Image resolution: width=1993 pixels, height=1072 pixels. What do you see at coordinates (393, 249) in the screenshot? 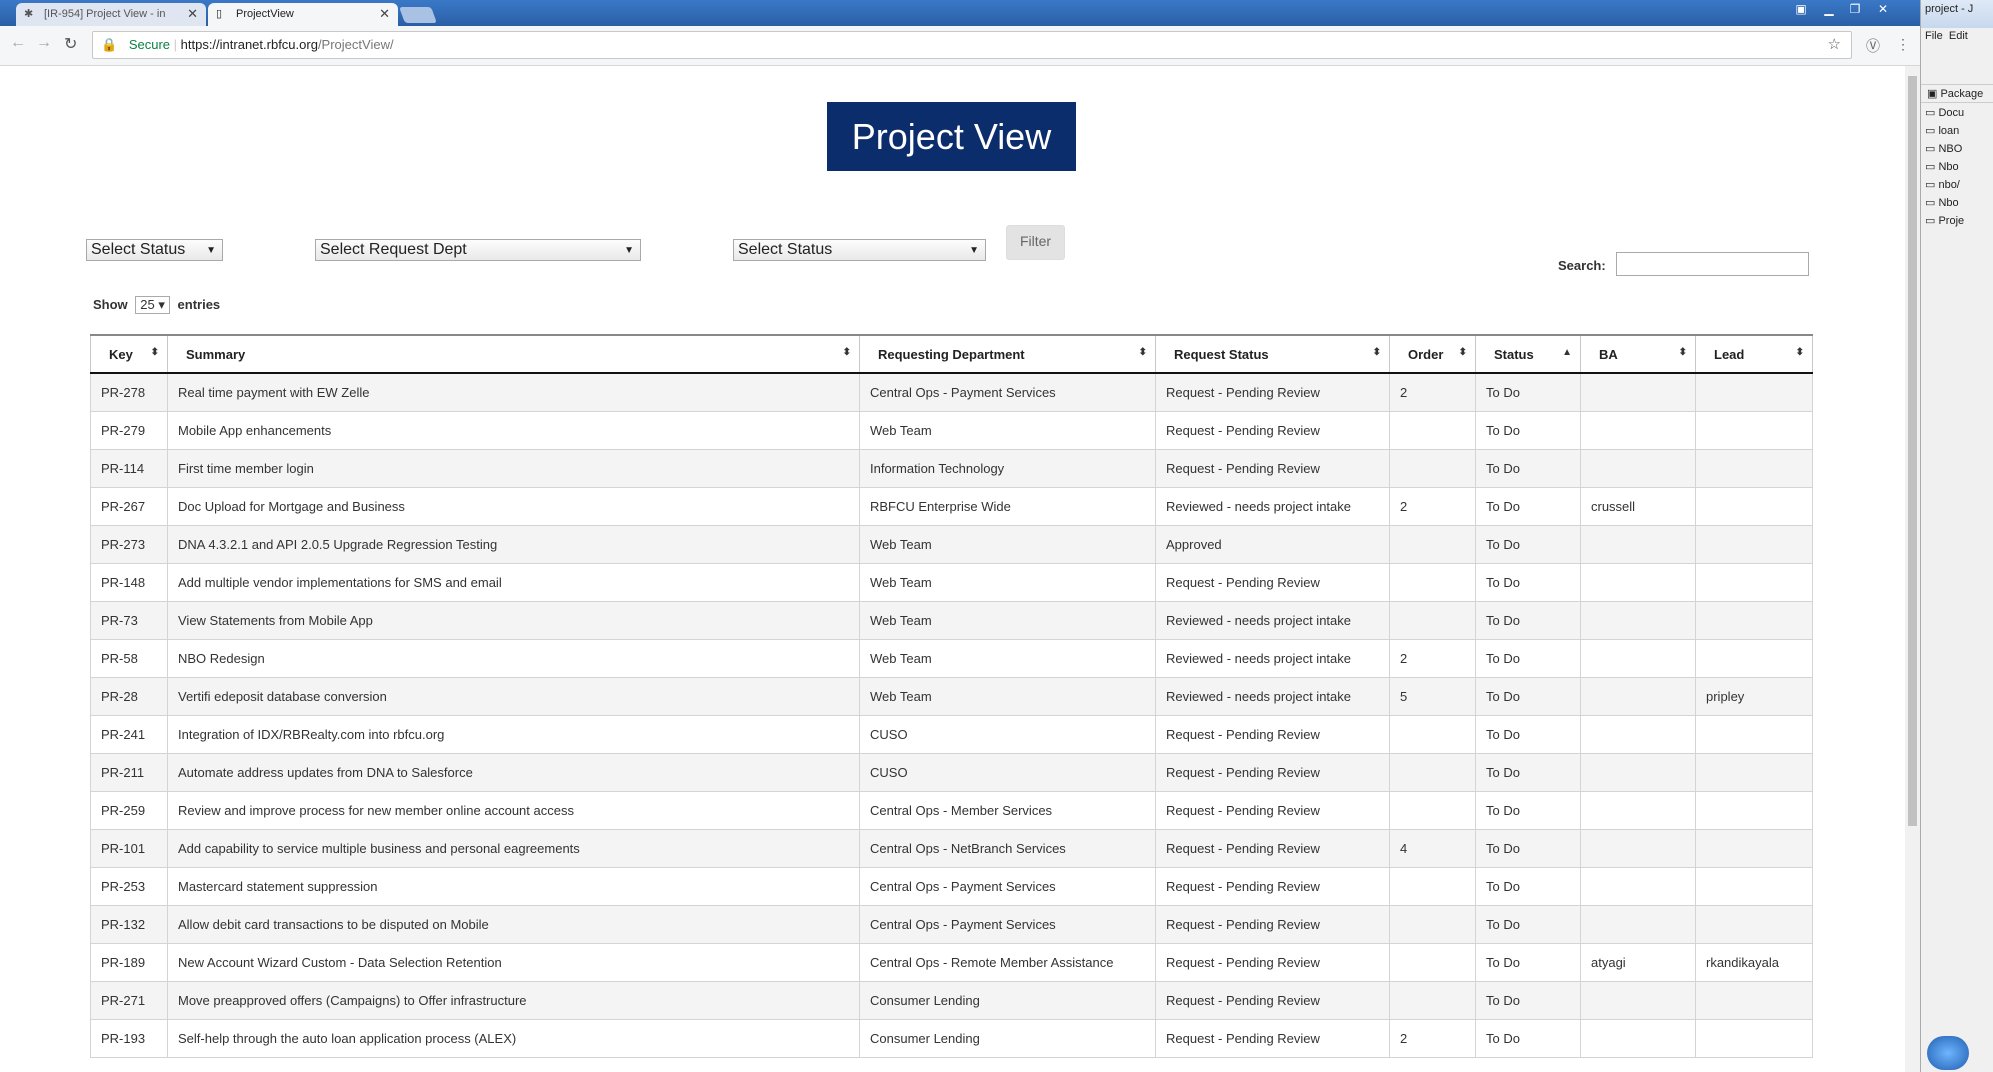
I see `request-dept-select-value: Select Request Dept` at bounding box center [393, 249].